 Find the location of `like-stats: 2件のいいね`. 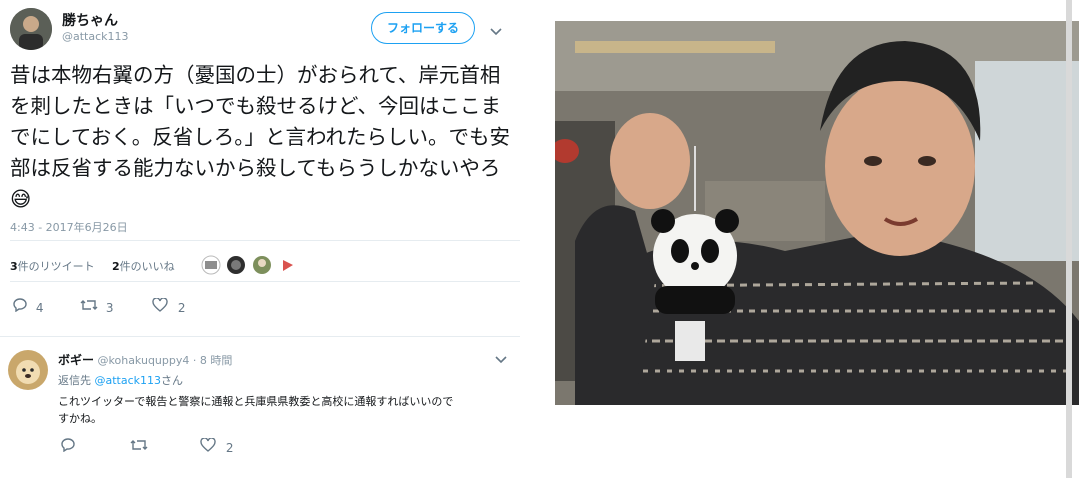

like-stats: 2件のいいね is located at coordinates (143, 266).